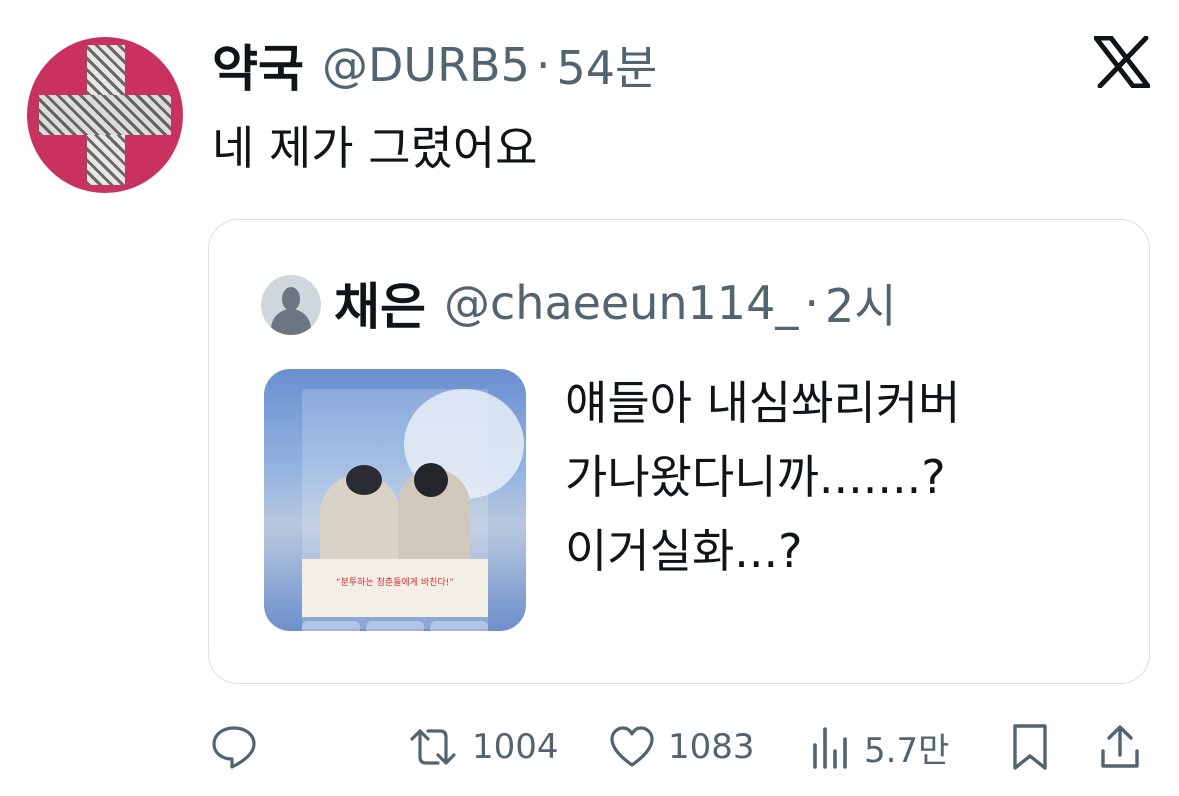  I want to click on reply-icon, so click(234, 747).